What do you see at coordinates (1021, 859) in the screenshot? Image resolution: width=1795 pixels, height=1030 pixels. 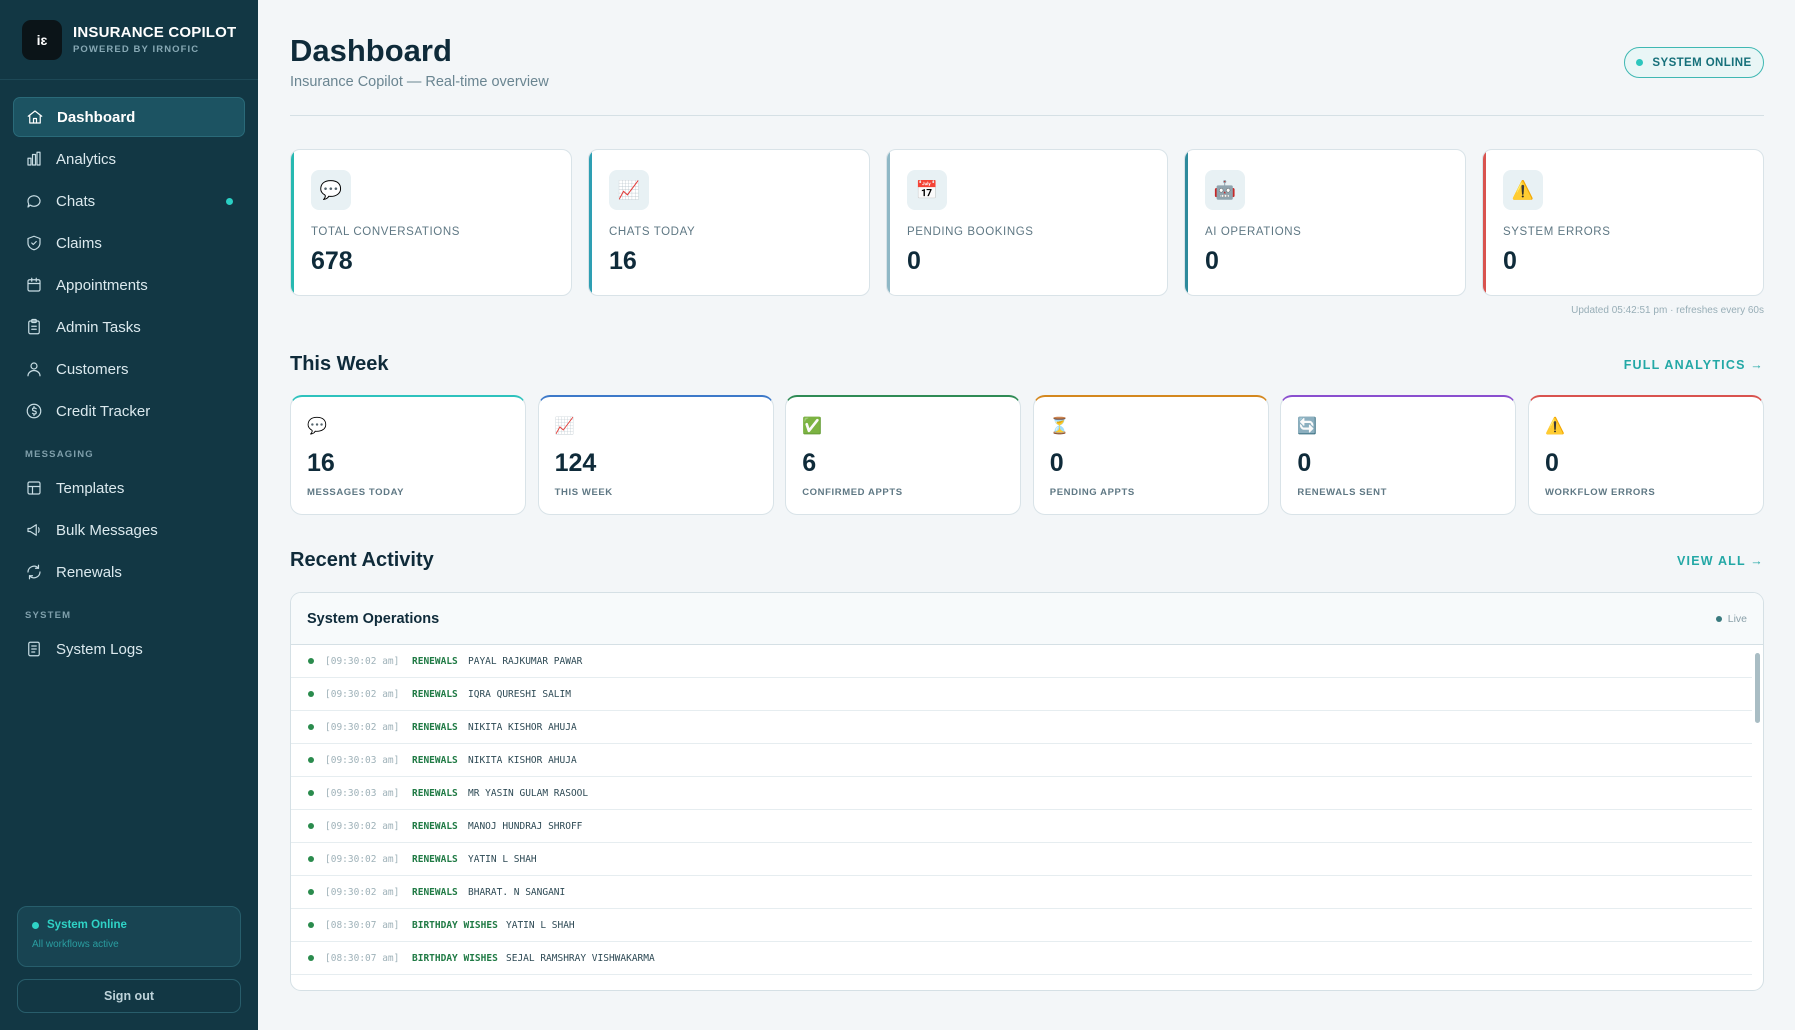 I see `log-row: [09:30:02 am] RENEWALS YATIN L SHAH` at bounding box center [1021, 859].